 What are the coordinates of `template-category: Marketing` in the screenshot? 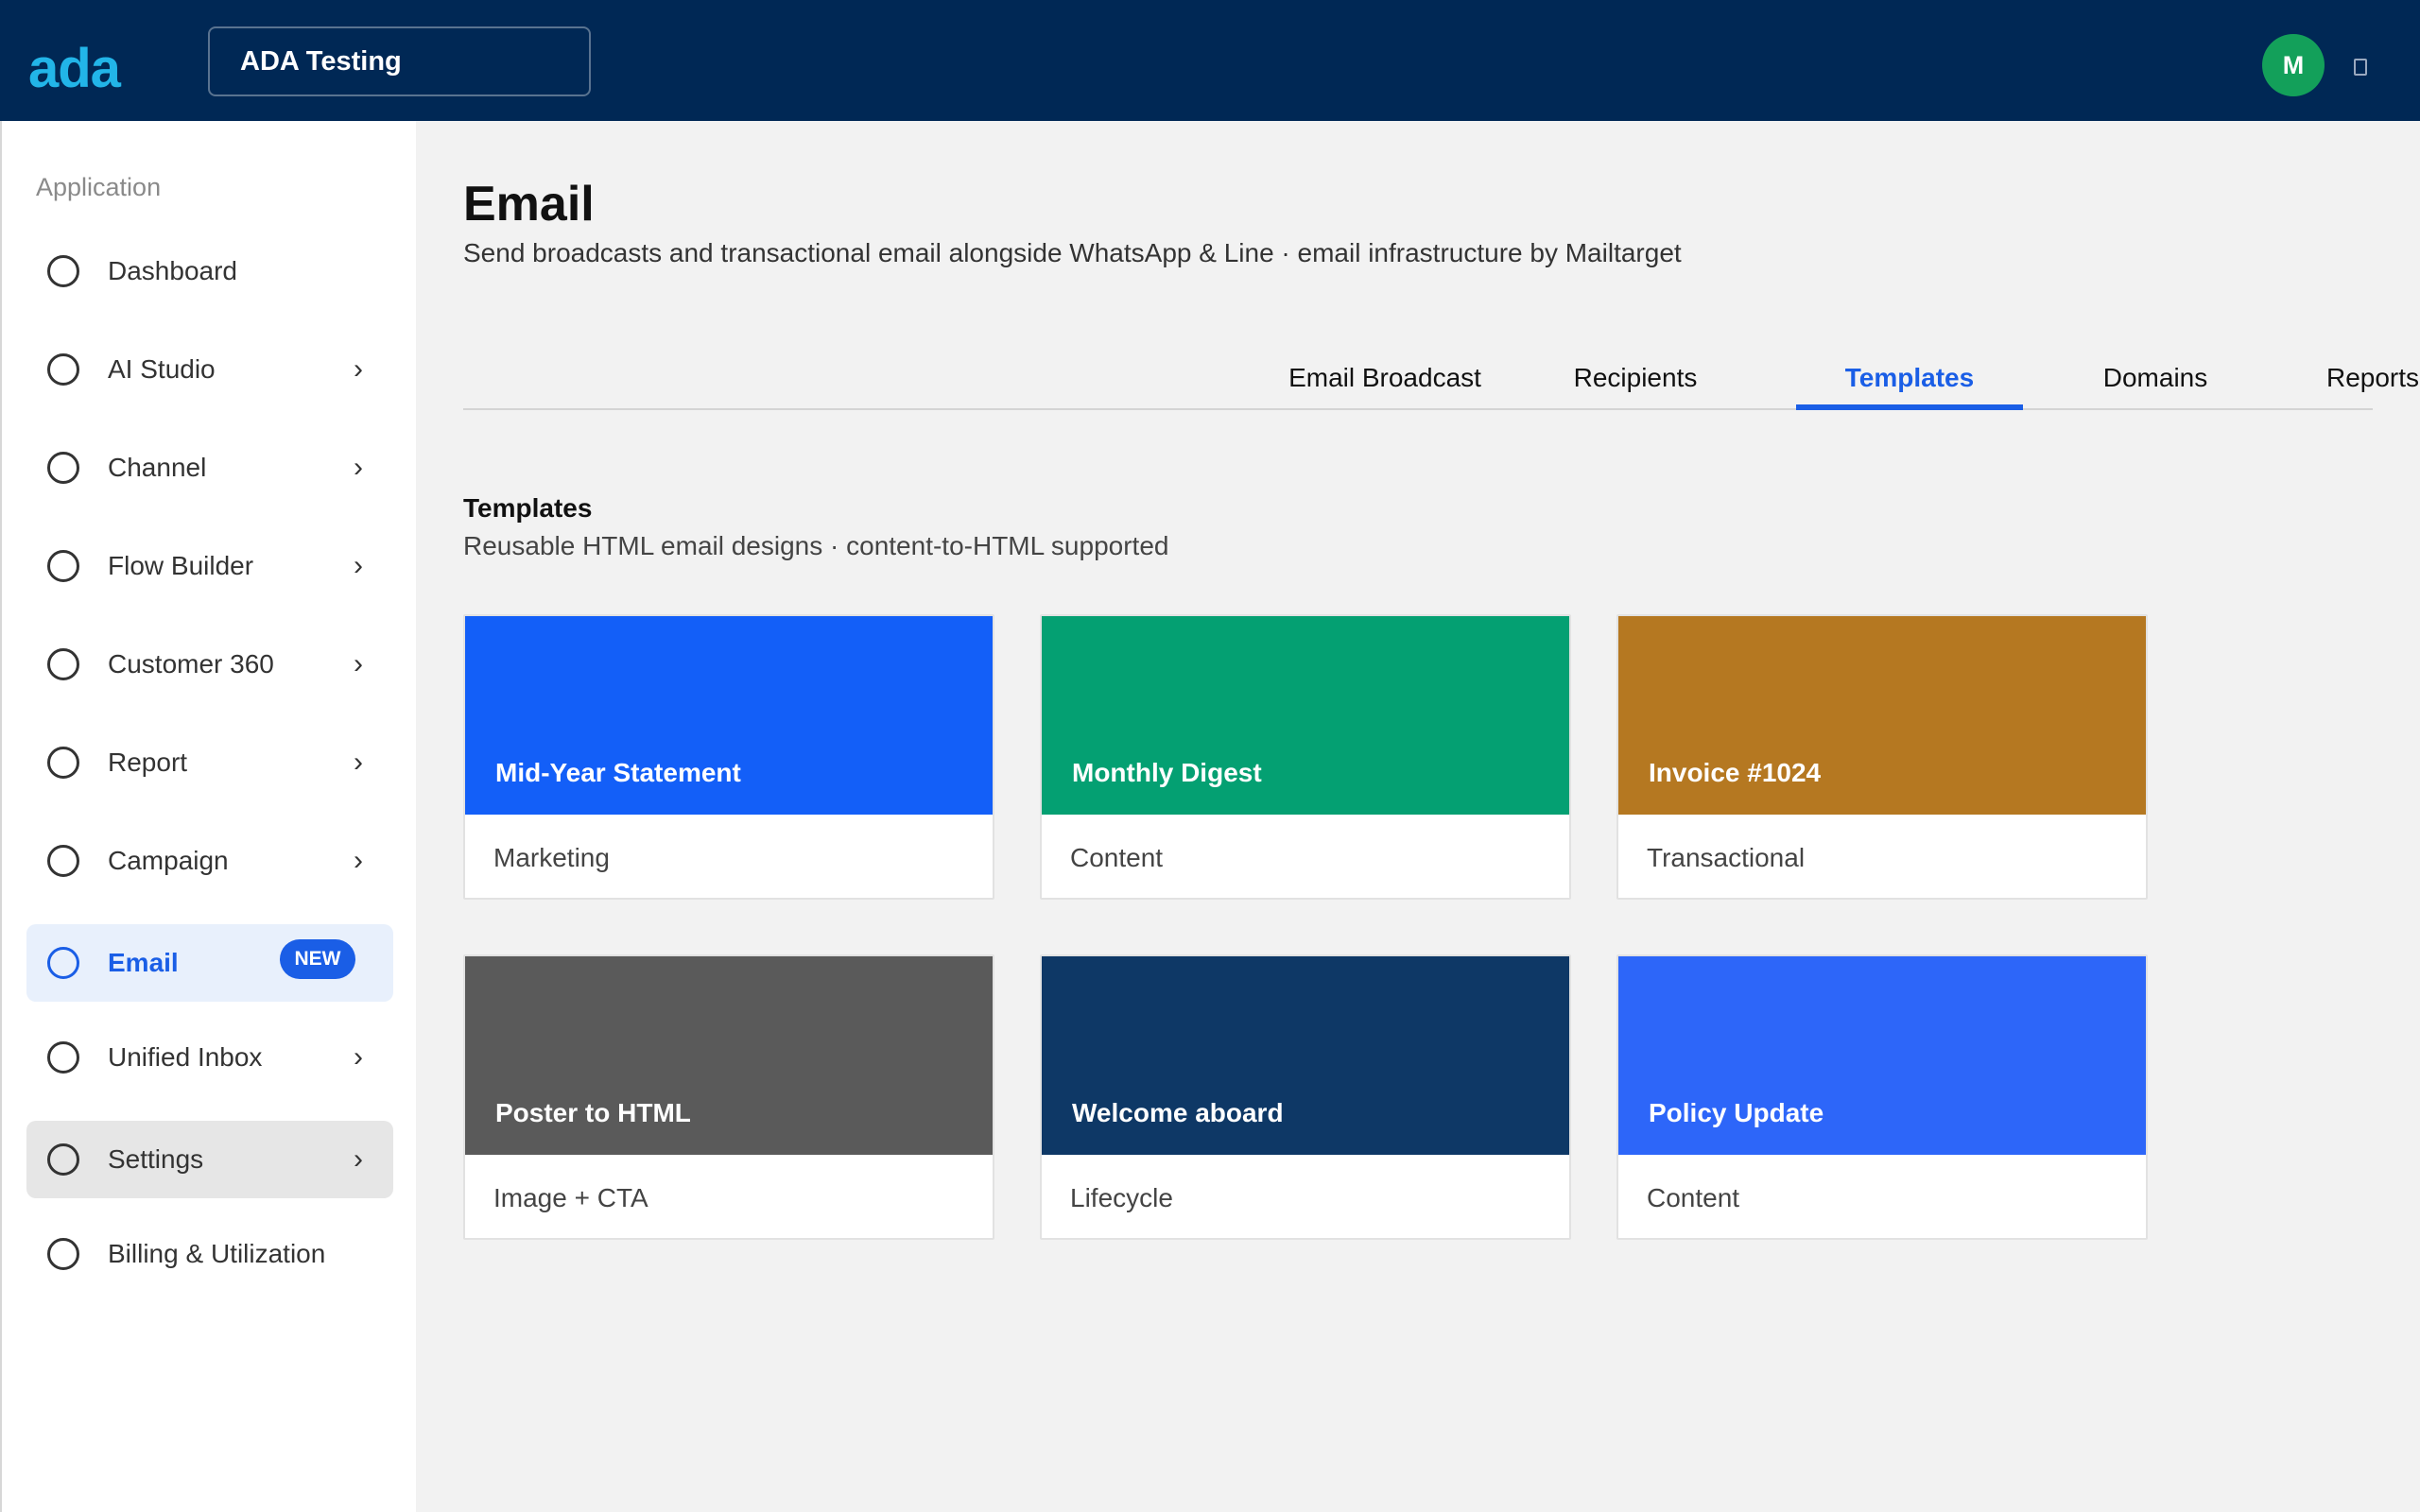 It's located at (551, 857).